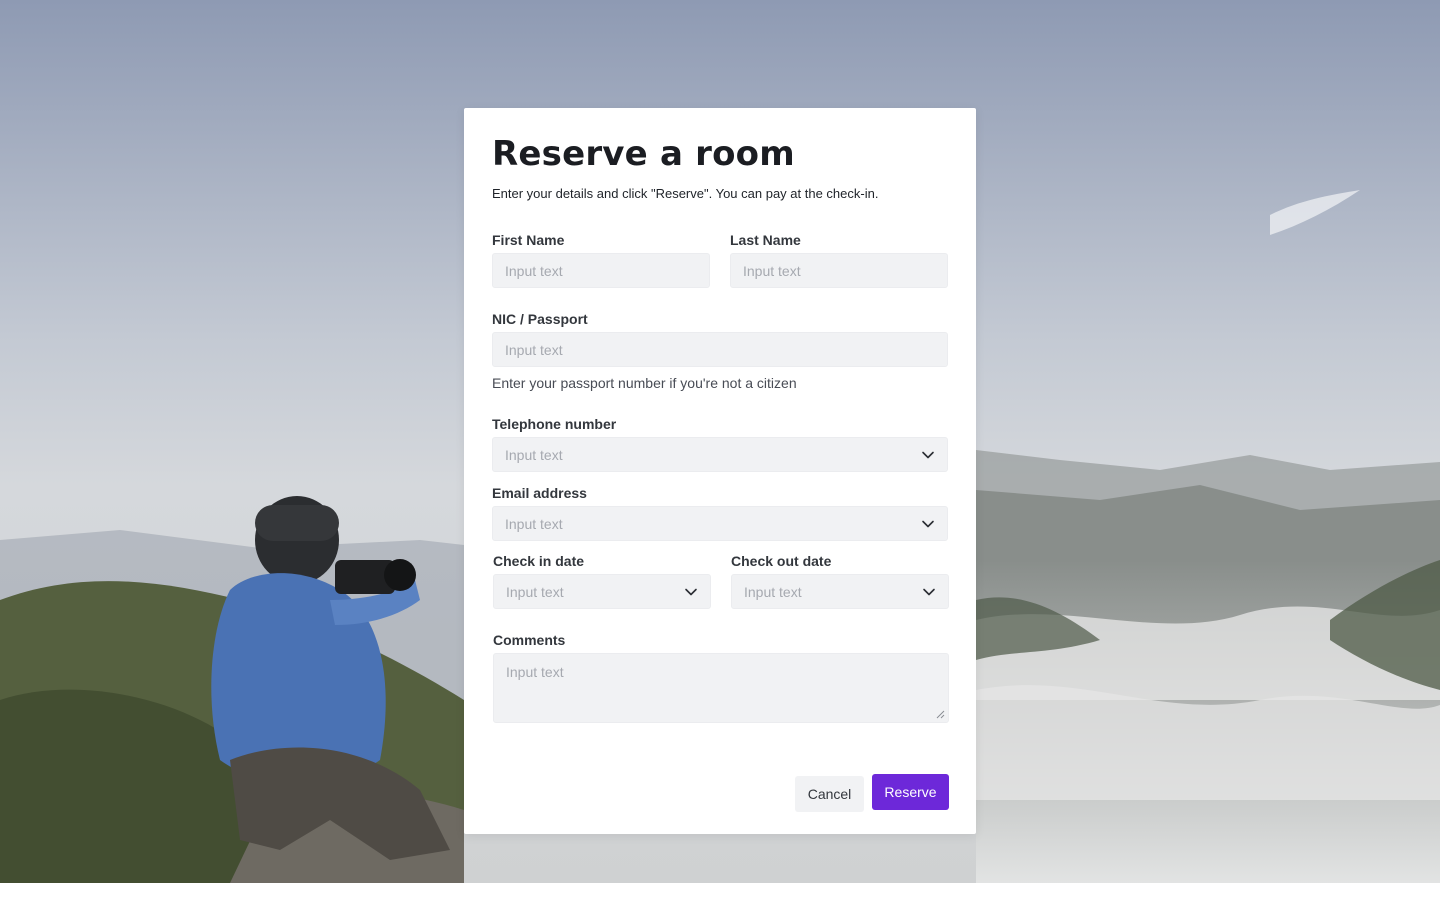  Describe the element at coordinates (773, 591) in the screenshot. I see `check-out-placeholder: Input text` at that location.